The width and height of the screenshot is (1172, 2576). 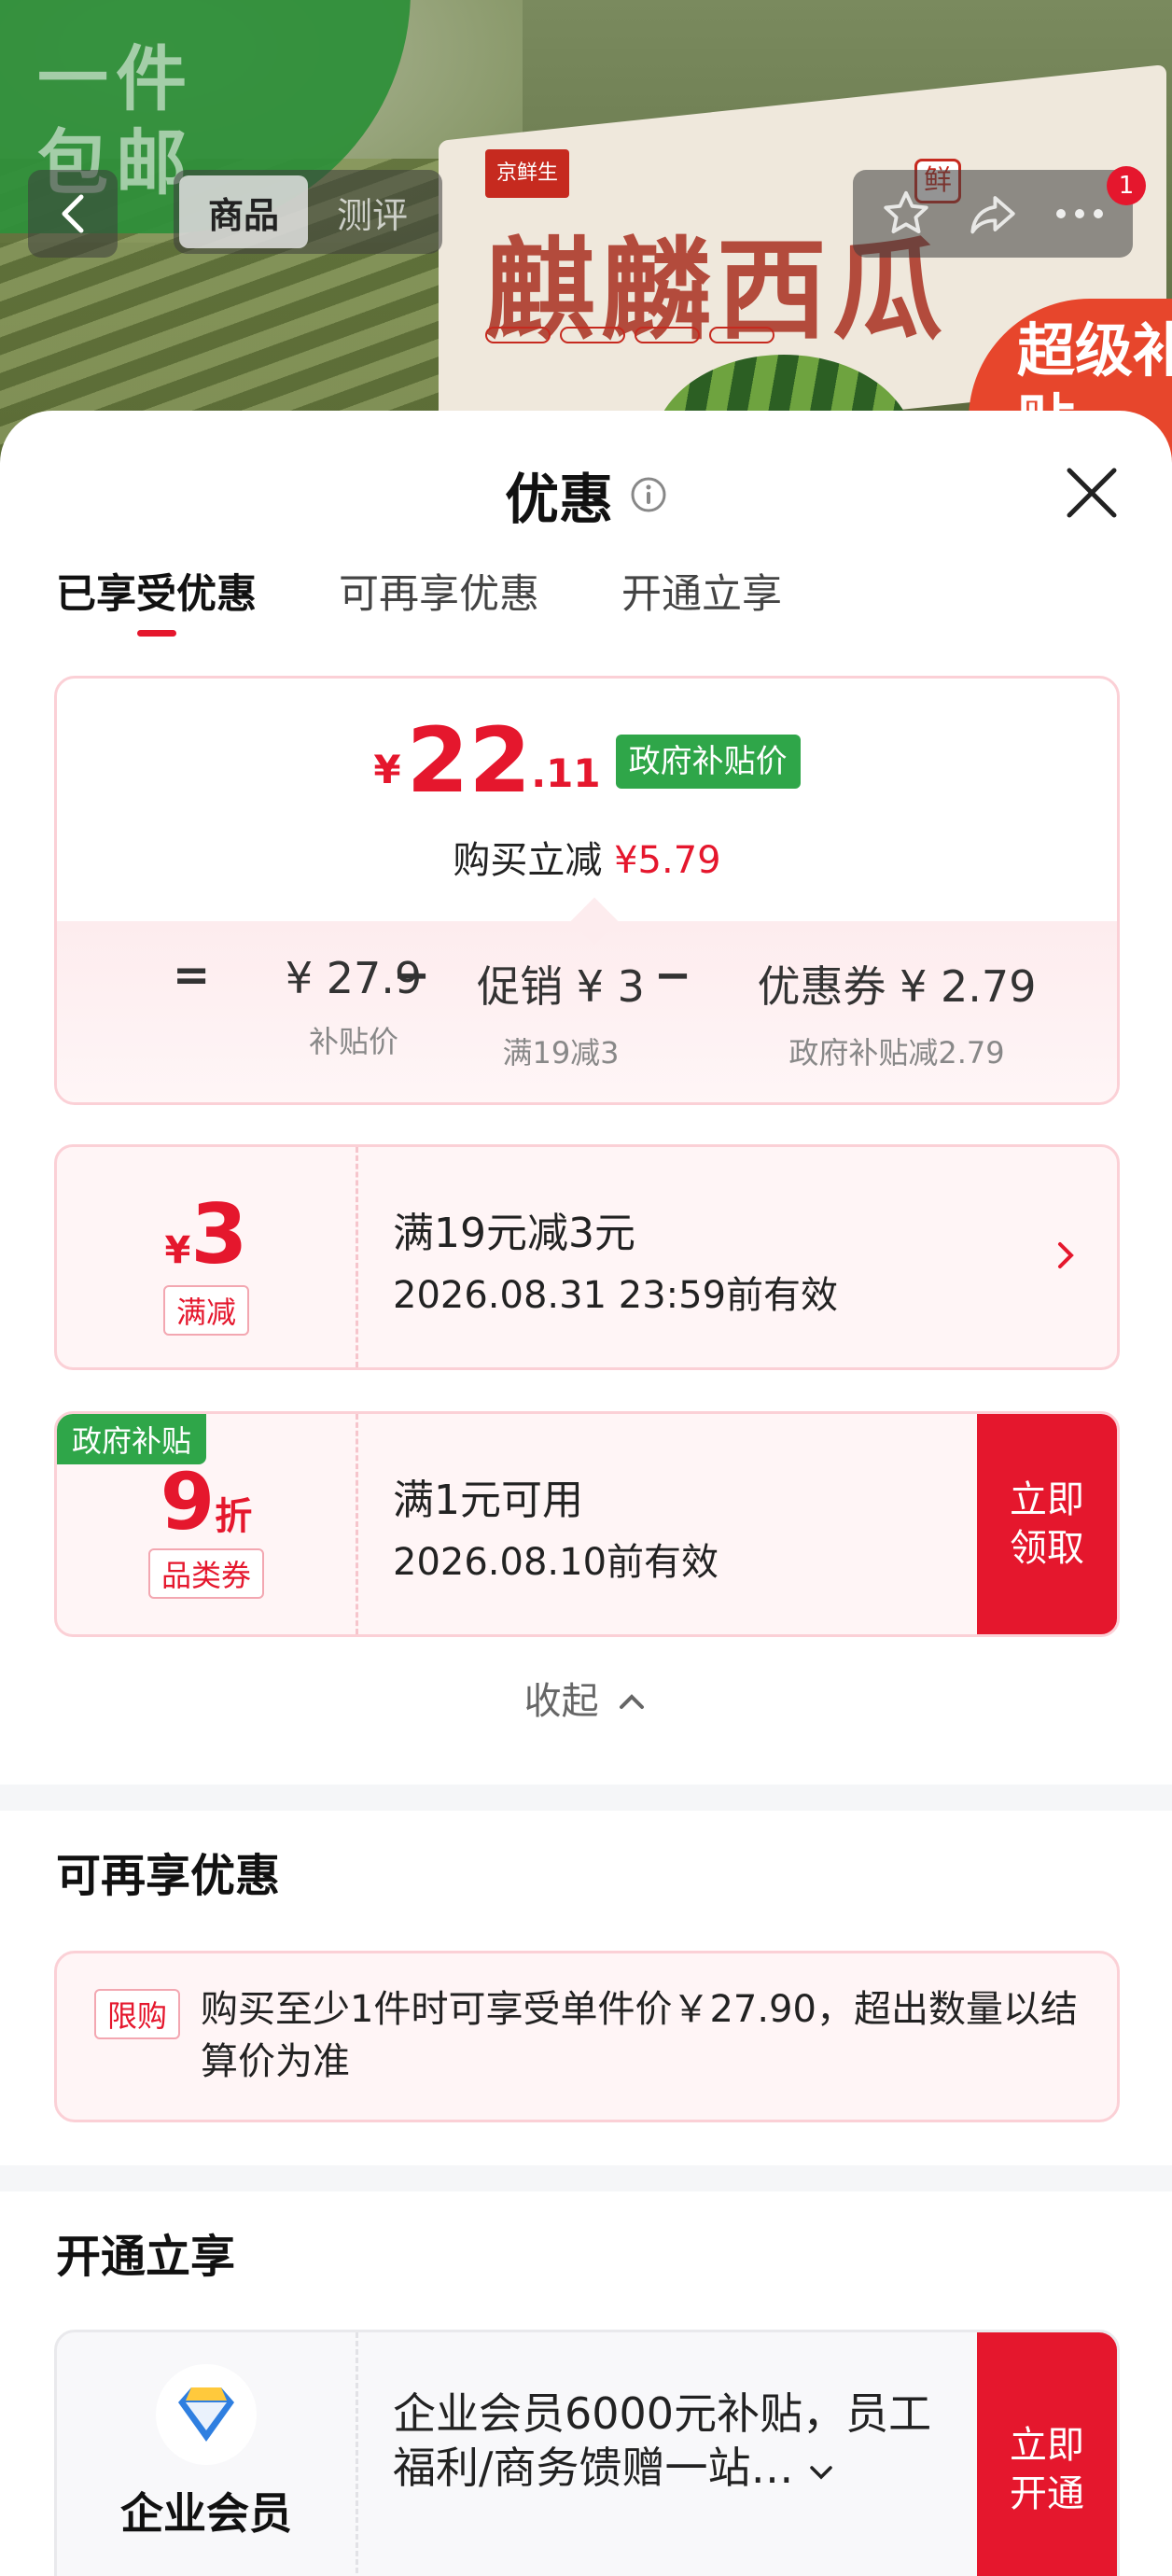 I want to click on tab-enjoyed-discounts: 已享受优惠, so click(x=156, y=599).